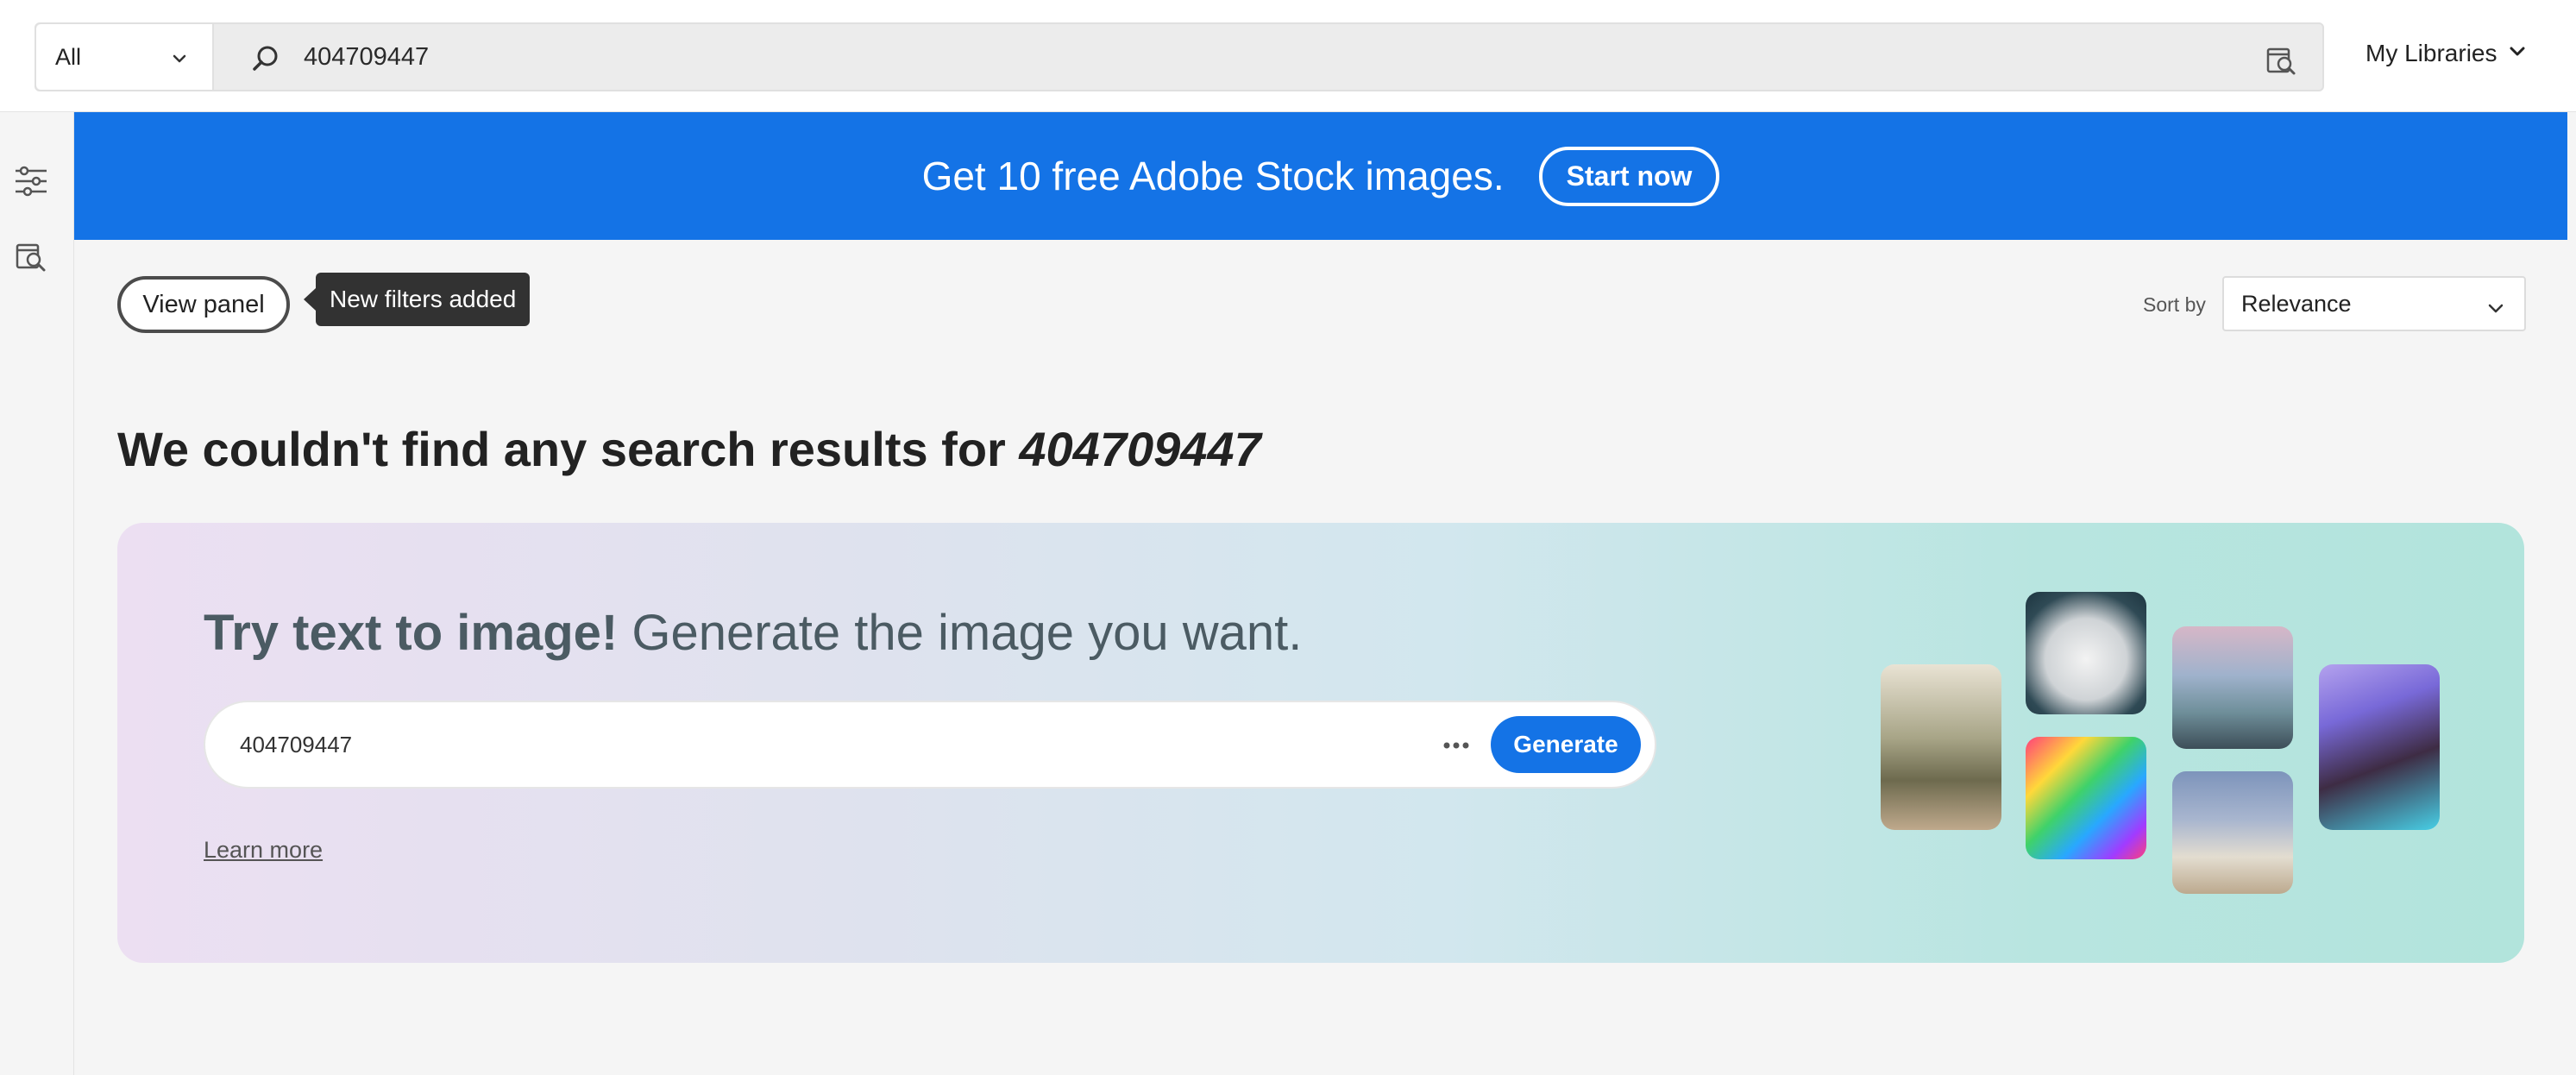 The height and width of the screenshot is (1075, 2576). Describe the element at coordinates (125, 57) in the screenshot. I see `search-scope-dropdown: All` at that location.